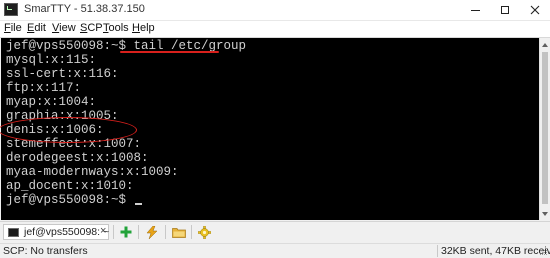 This screenshot has height=258, width=550. I want to click on gear-icon, so click(204, 232).